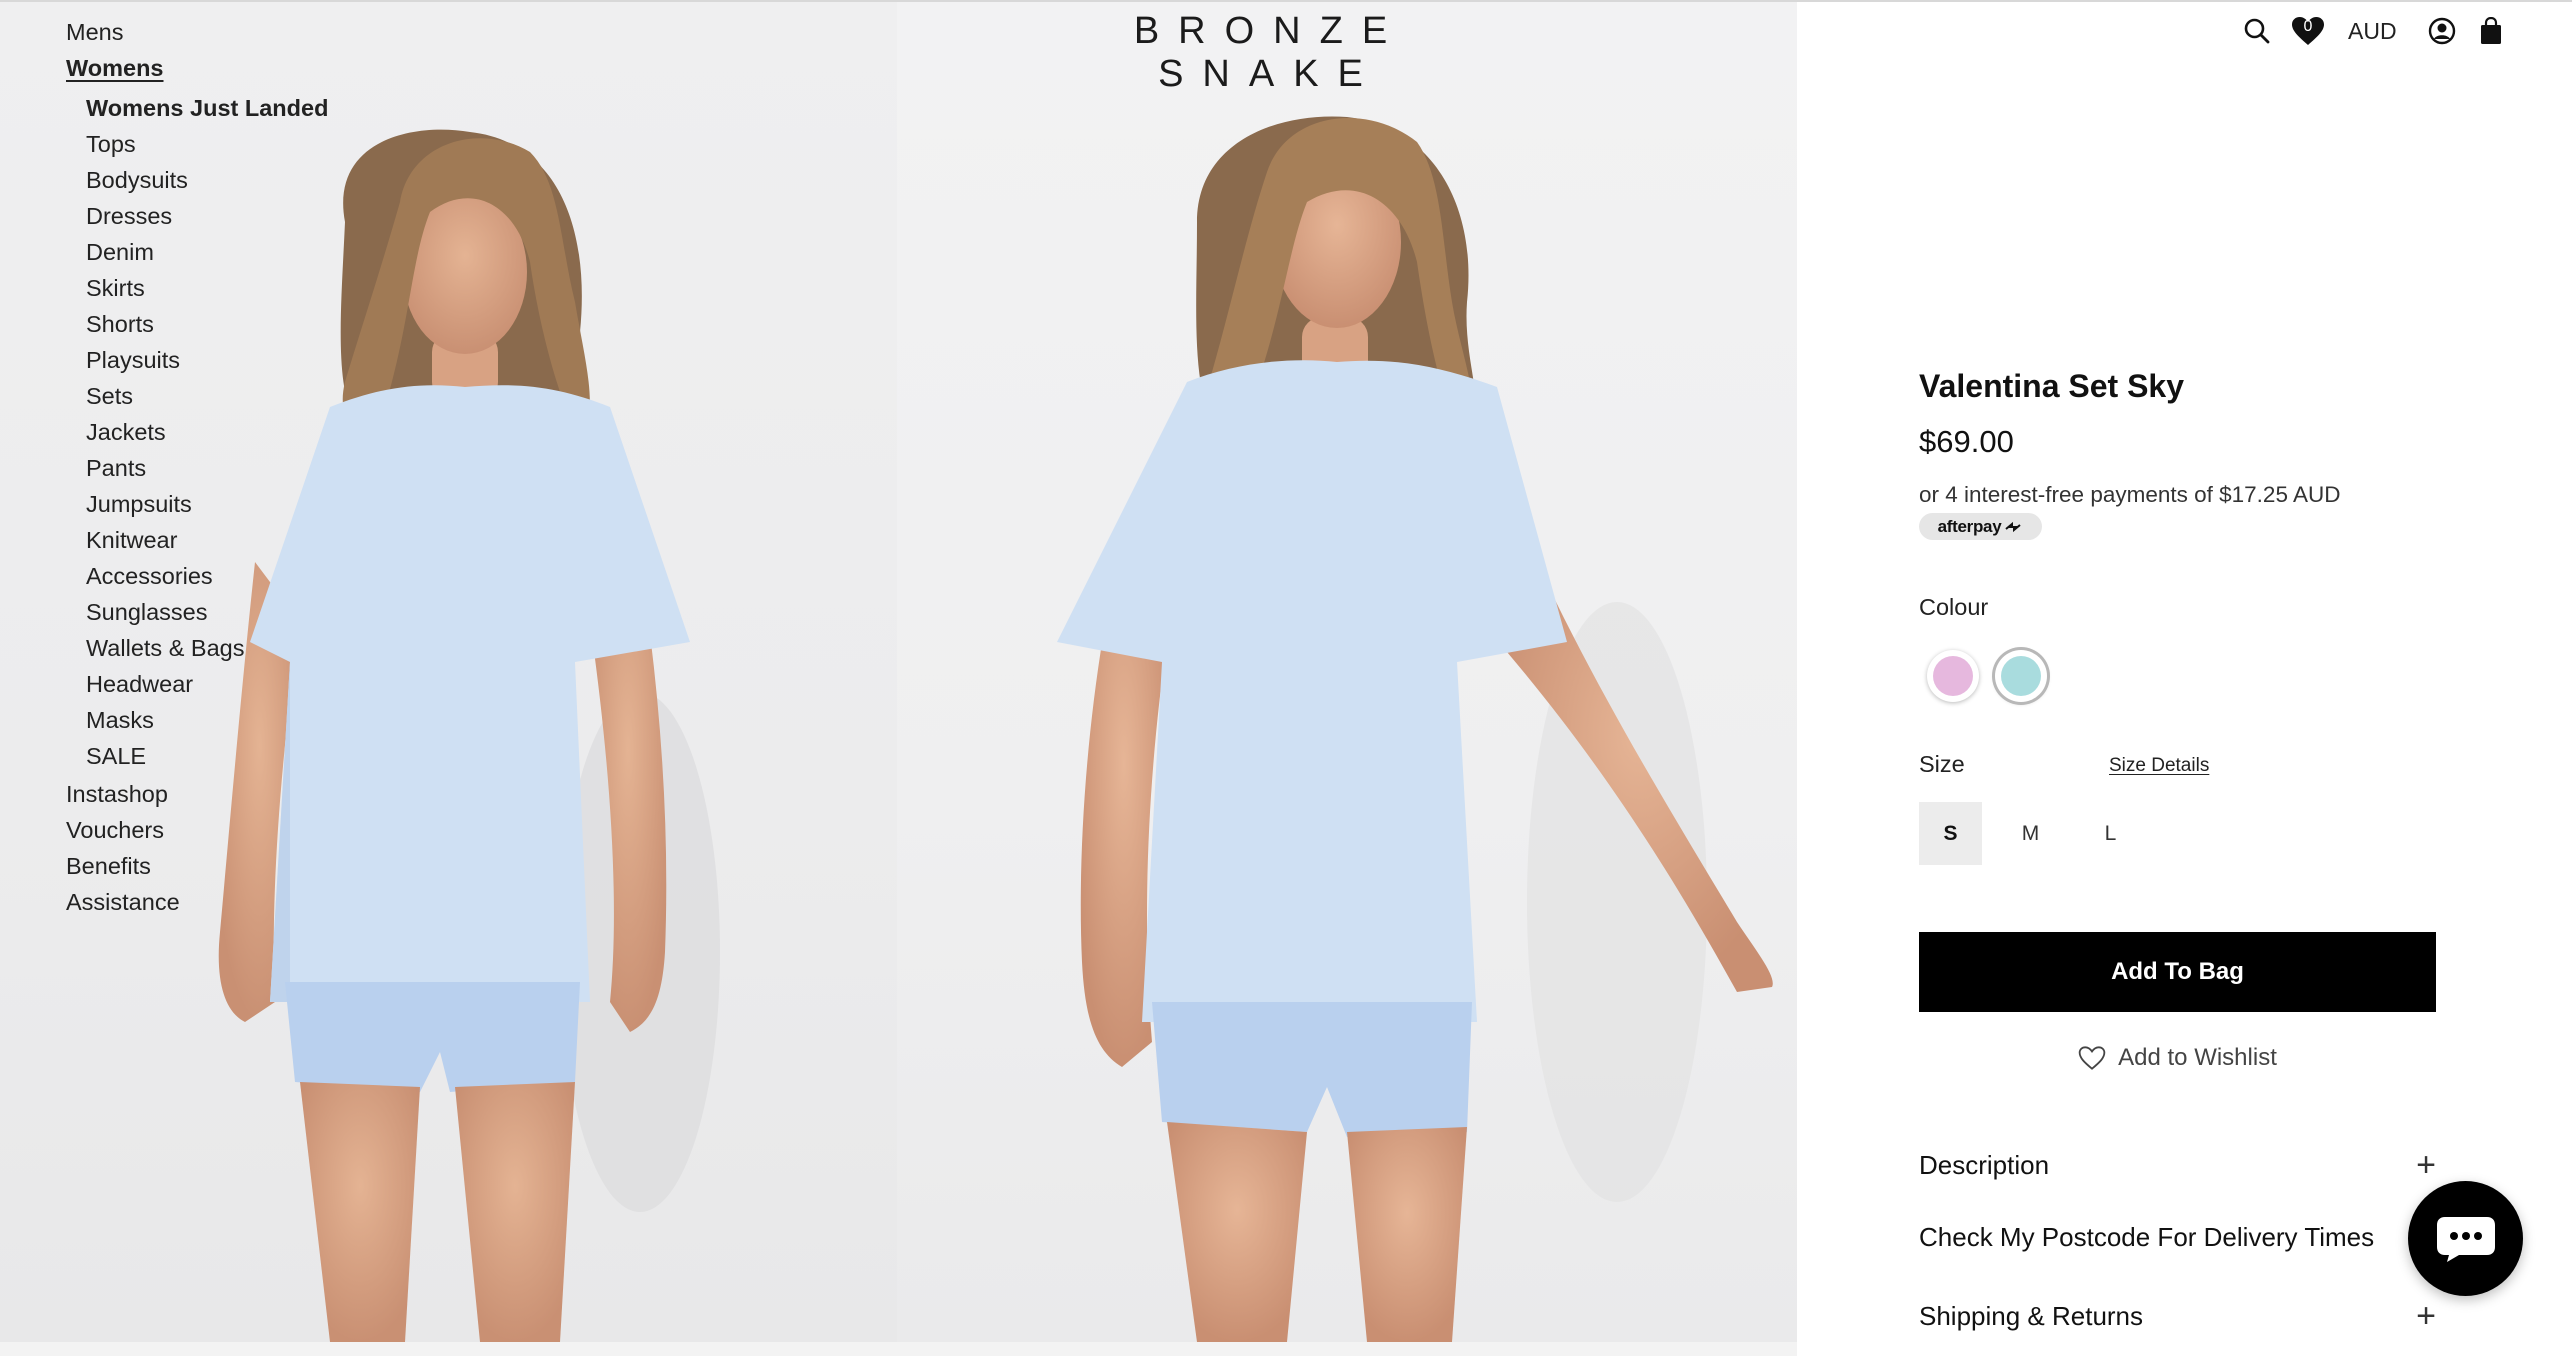  Describe the element at coordinates (1950, 833) in the screenshot. I see `size-option-s: S` at that location.